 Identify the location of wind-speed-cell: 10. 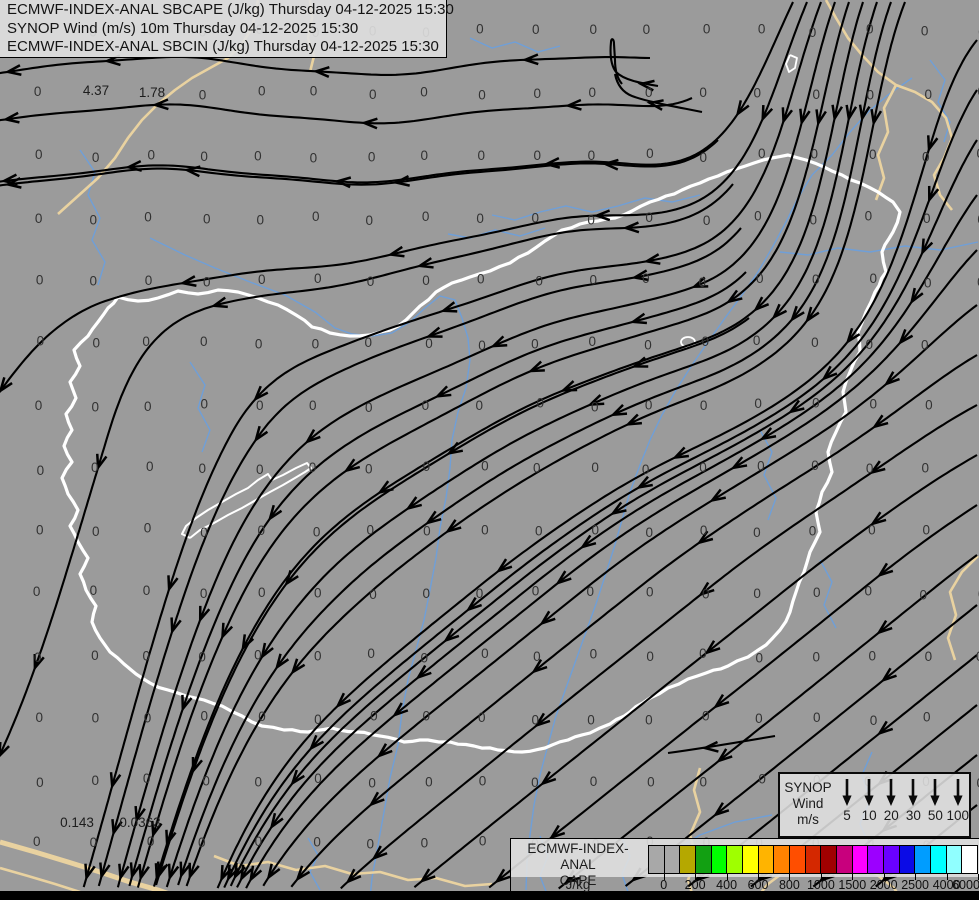
(869, 806).